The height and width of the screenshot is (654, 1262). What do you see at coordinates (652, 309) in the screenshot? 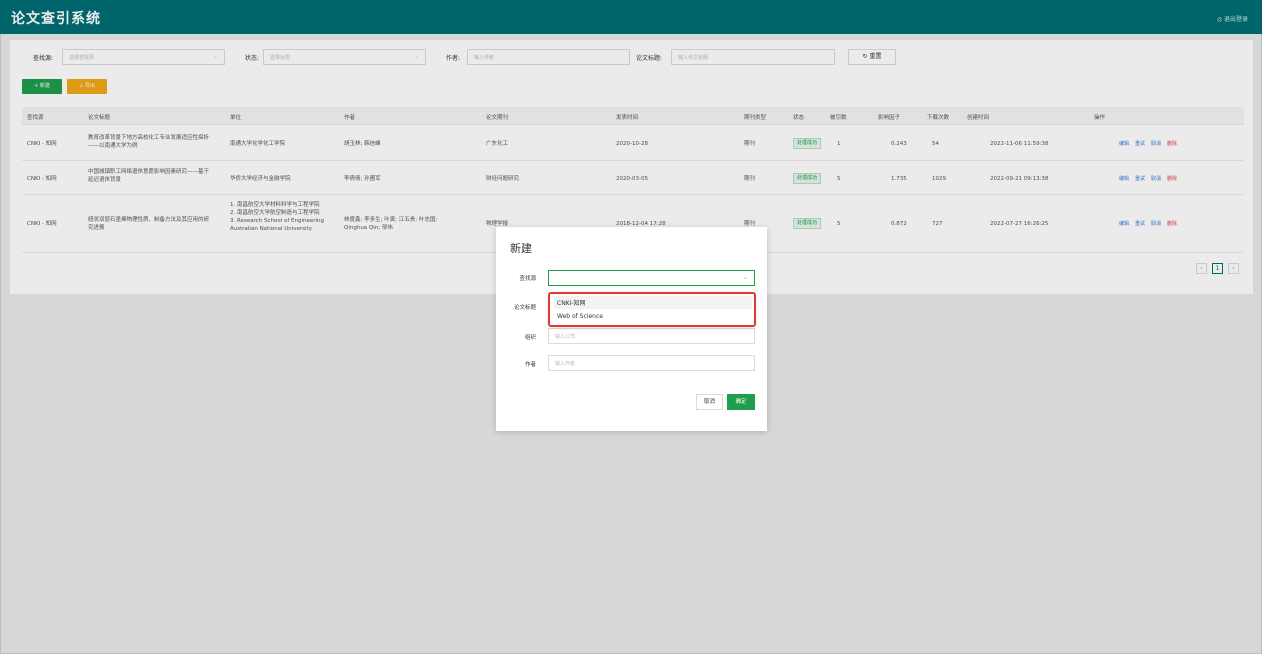
I see `source-dropdown: CNKI-知网 Web of Science` at bounding box center [652, 309].